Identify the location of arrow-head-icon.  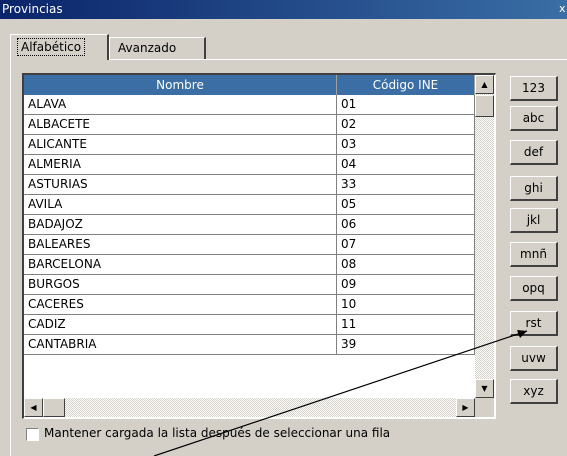
(522, 334).